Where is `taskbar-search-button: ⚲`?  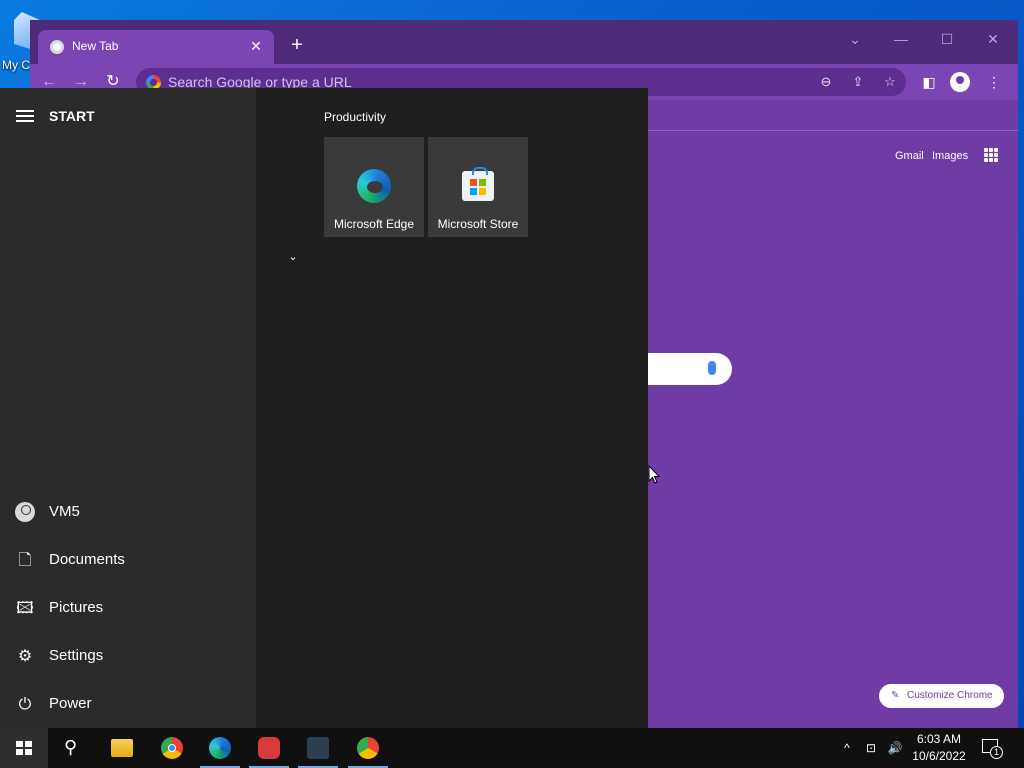
taskbar-search-button: ⚲ is located at coordinates (72, 748).